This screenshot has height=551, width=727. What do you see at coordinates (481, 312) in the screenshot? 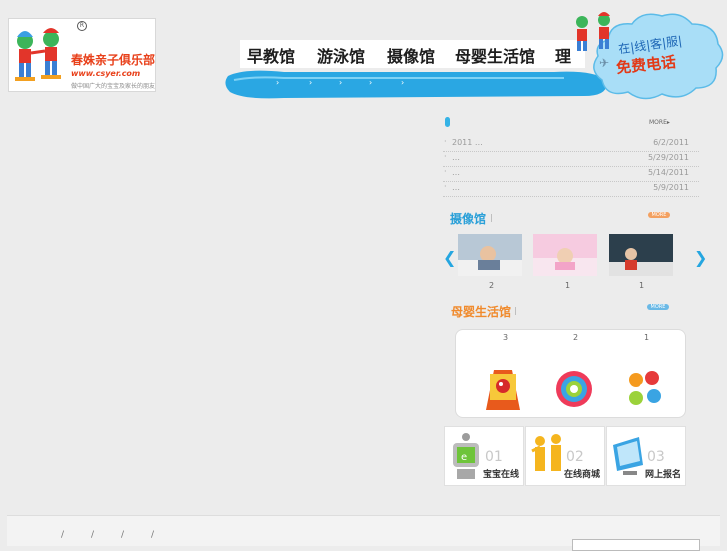
I see `life-section-title: 母婴生活馆` at bounding box center [481, 312].